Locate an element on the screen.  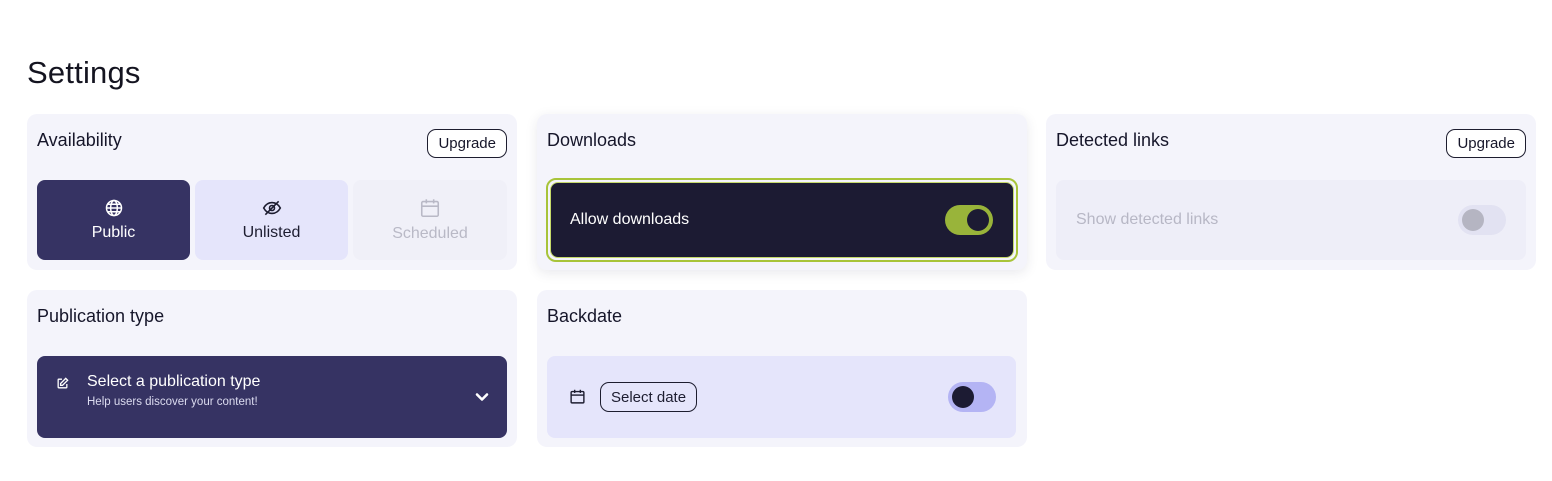
downloads-card: Downloads Allow downloads is located at coordinates (782, 192).